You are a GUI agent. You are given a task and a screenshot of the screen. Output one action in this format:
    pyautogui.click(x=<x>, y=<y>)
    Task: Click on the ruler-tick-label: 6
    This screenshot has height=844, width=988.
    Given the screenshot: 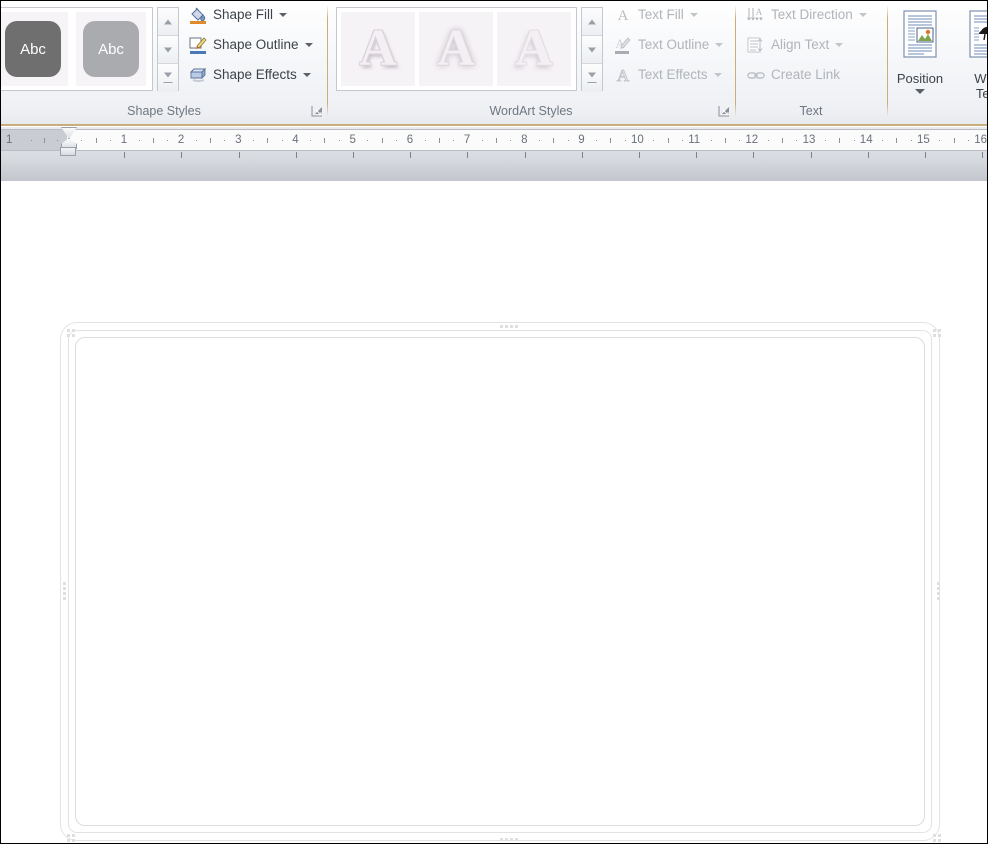 What is the action you would take?
    pyautogui.click(x=410, y=140)
    